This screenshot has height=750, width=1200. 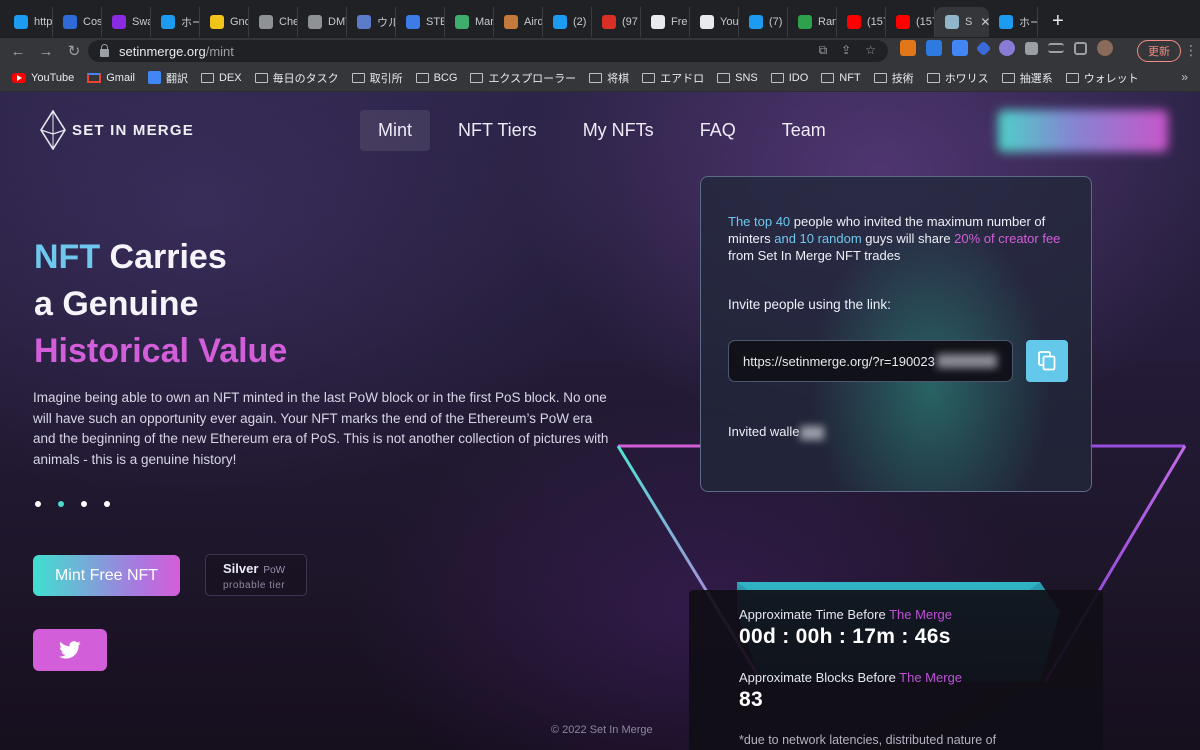 What do you see at coordinates (1184, 77) in the screenshot?
I see `more-bookmarks-icon: »` at bounding box center [1184, 77].